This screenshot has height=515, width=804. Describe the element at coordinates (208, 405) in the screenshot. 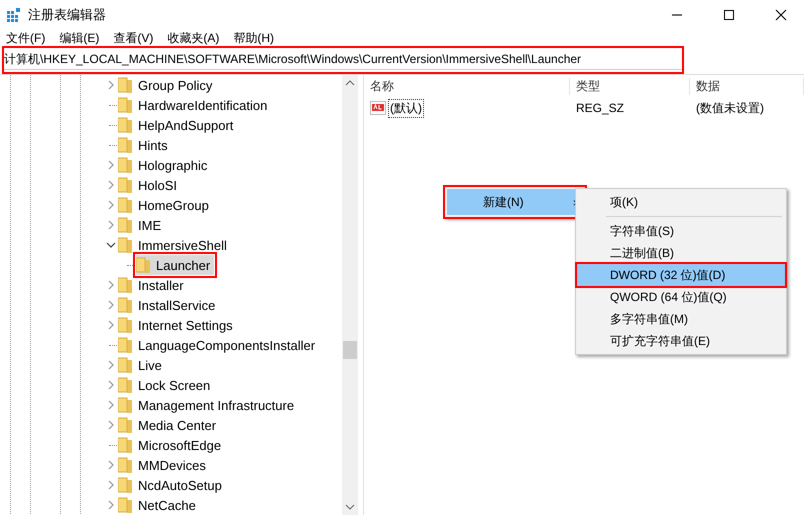

I see `tree-item: Management Infrastructure` at that location.